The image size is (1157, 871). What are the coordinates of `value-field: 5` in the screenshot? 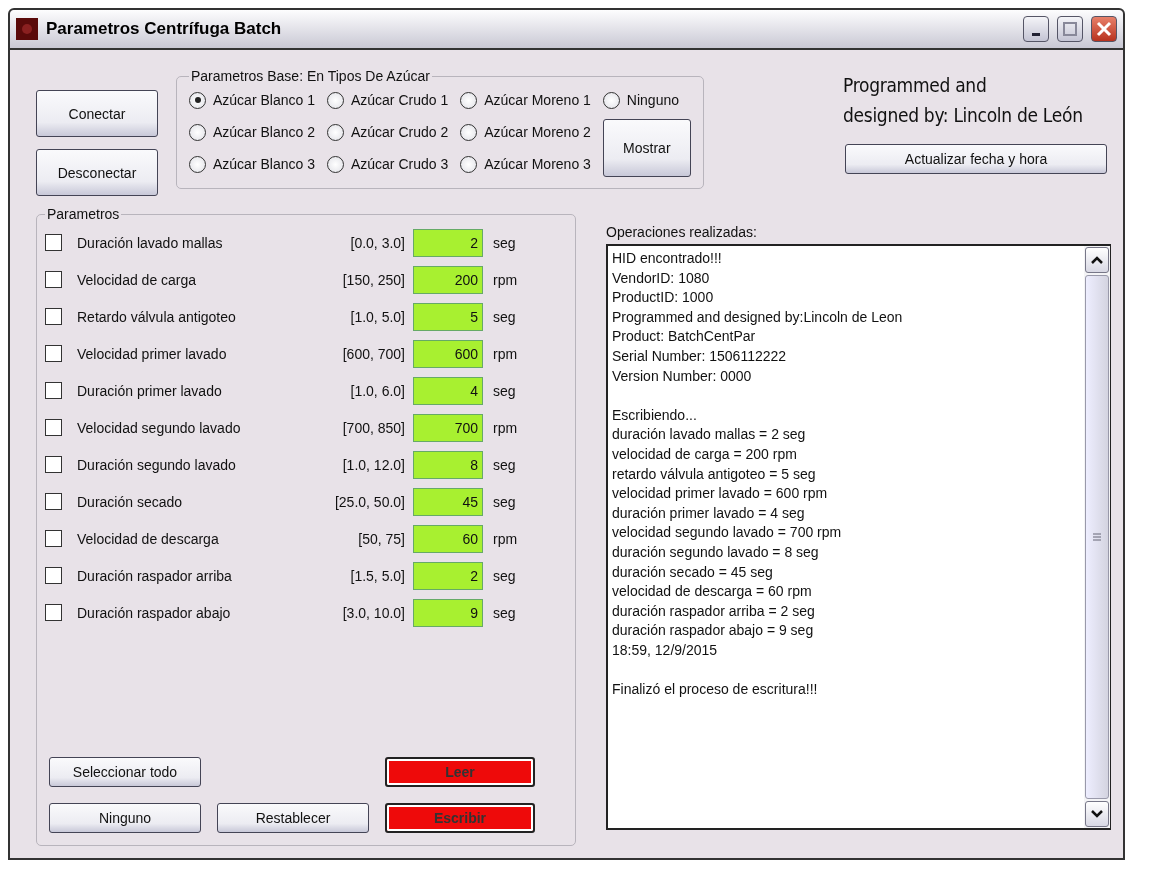 It's located at (448, 316).